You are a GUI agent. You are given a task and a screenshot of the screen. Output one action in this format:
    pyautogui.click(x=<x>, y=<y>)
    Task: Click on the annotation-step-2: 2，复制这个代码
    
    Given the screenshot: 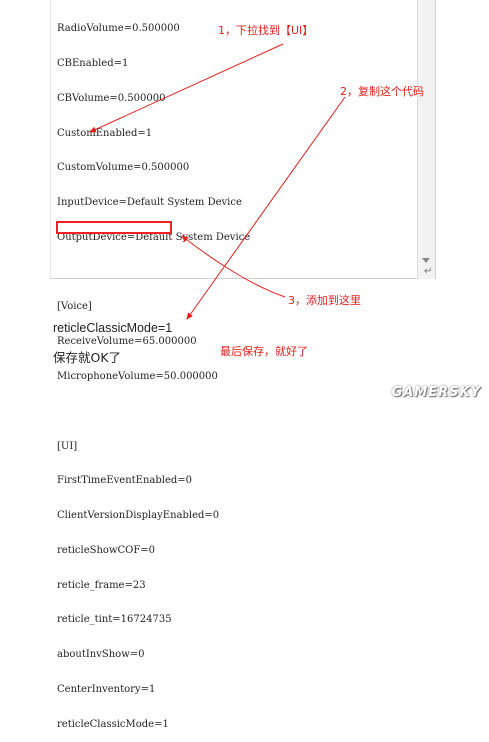 What is the action you would take?
    pyautogui.click(x=382, y=91)
    